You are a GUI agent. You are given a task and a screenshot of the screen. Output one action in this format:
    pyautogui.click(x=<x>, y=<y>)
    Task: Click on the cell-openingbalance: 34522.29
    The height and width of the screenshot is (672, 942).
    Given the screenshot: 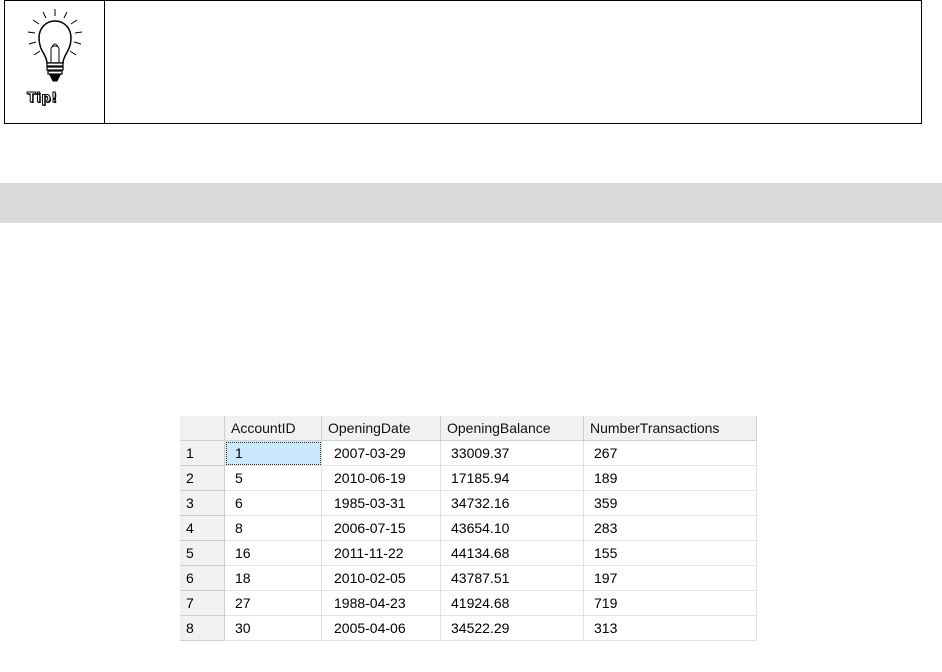 What is the action you would take?
    pyautogui.click(x=512, y=628)
    